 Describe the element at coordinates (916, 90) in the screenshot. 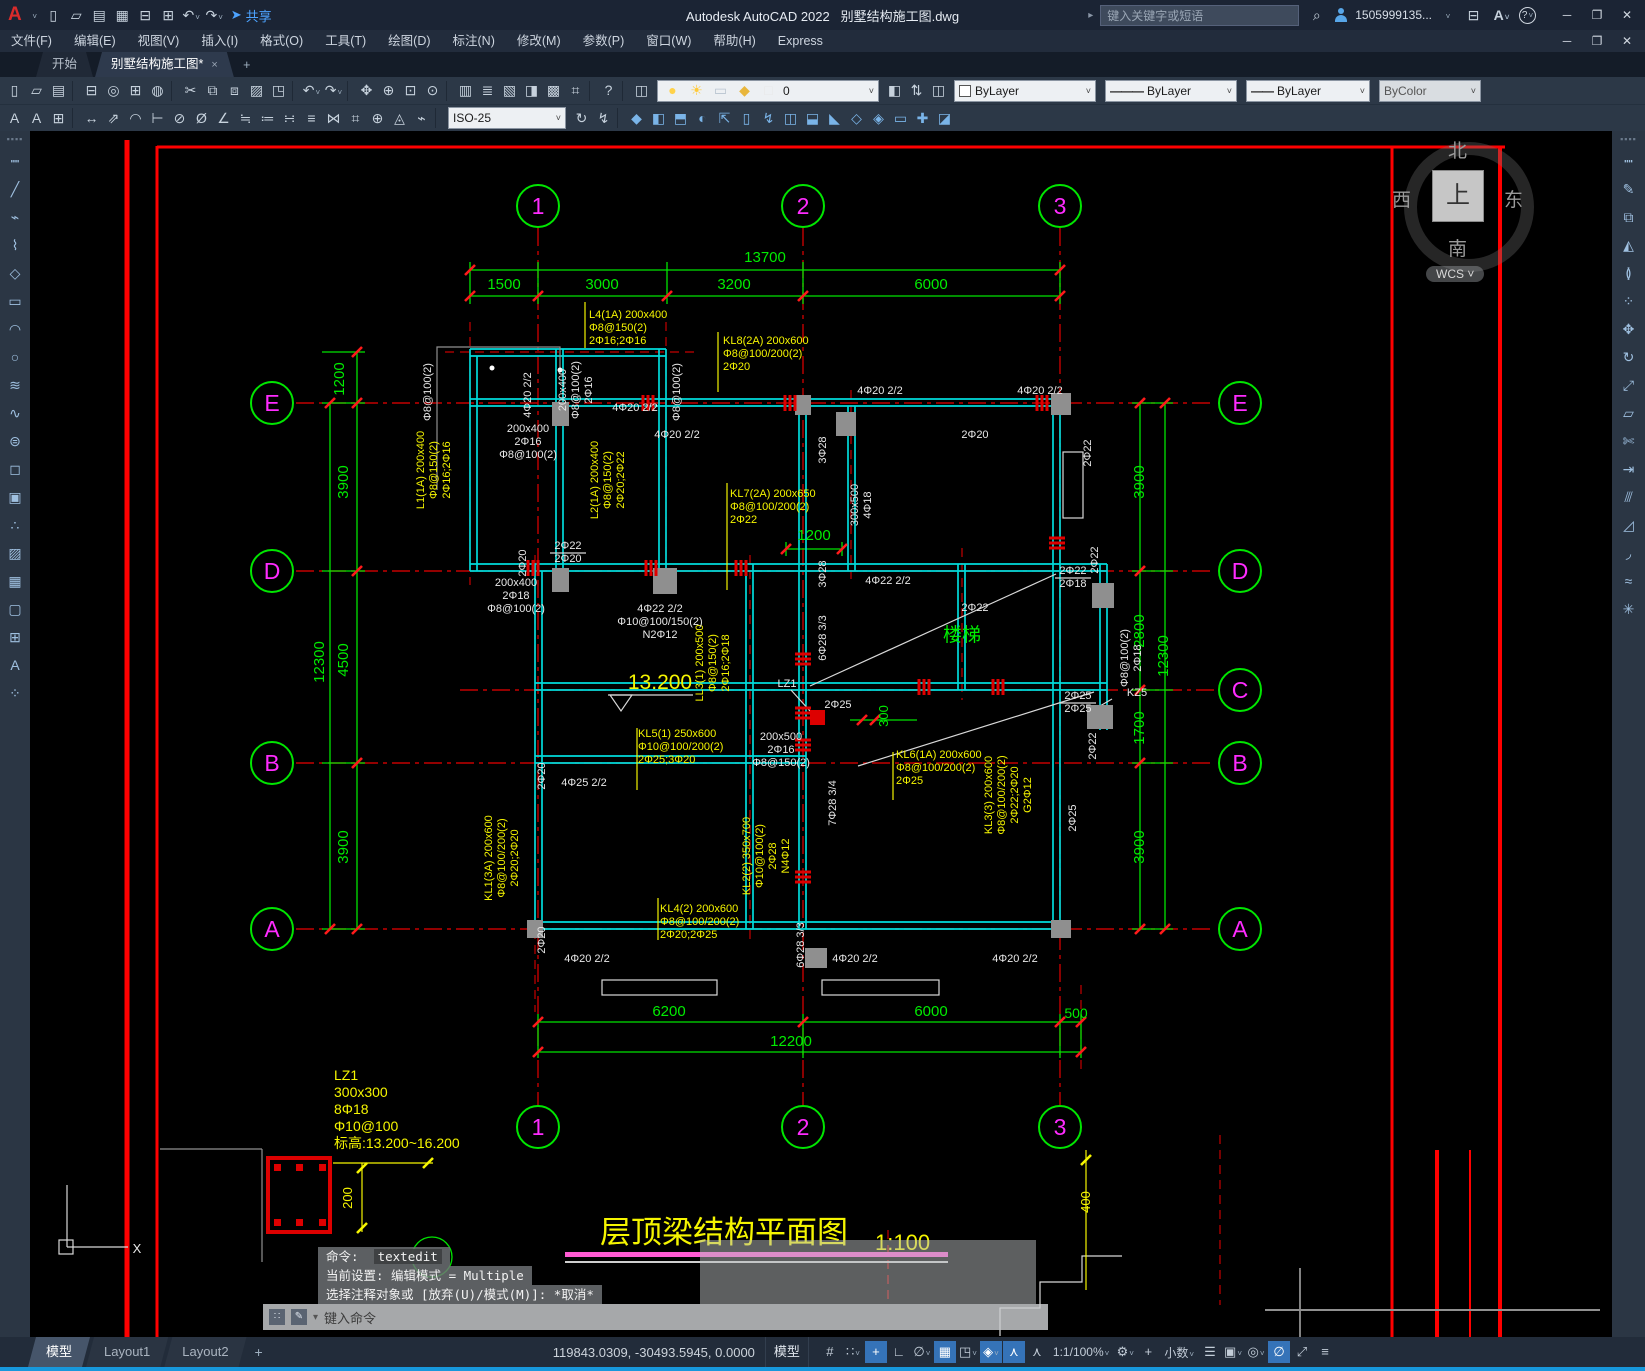

I see `layer-state-icon: ⇅` at that location.